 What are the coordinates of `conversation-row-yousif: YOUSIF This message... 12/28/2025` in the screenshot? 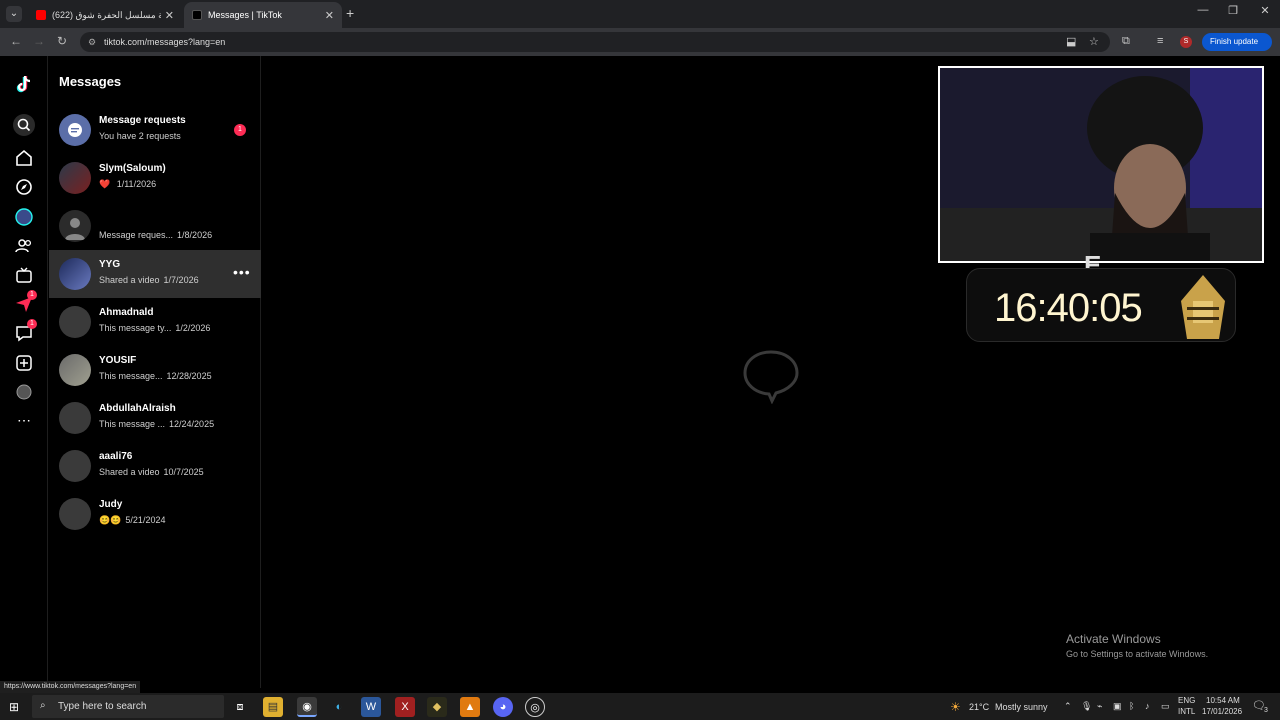 It's located at (155, 370).